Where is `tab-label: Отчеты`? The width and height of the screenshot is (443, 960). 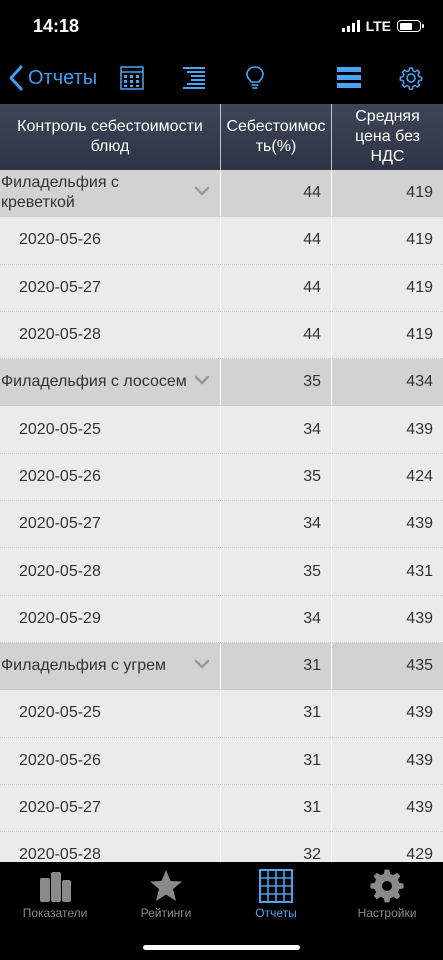
tab-label: Отчеты is located at coordinates (276, 913).